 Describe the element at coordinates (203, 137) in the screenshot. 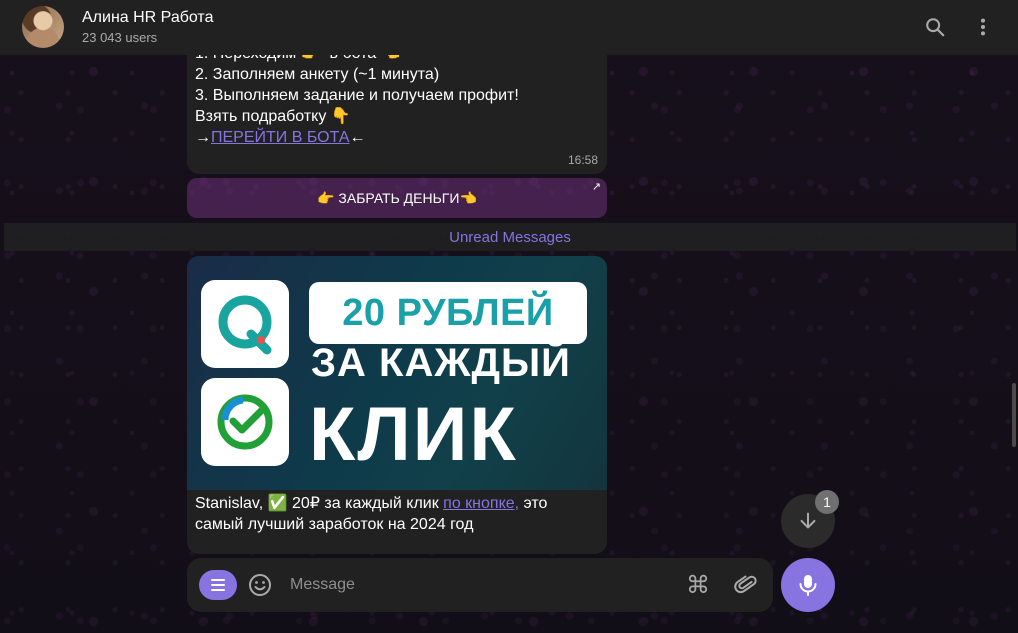

I see `arrow-glyph: →` at that location.